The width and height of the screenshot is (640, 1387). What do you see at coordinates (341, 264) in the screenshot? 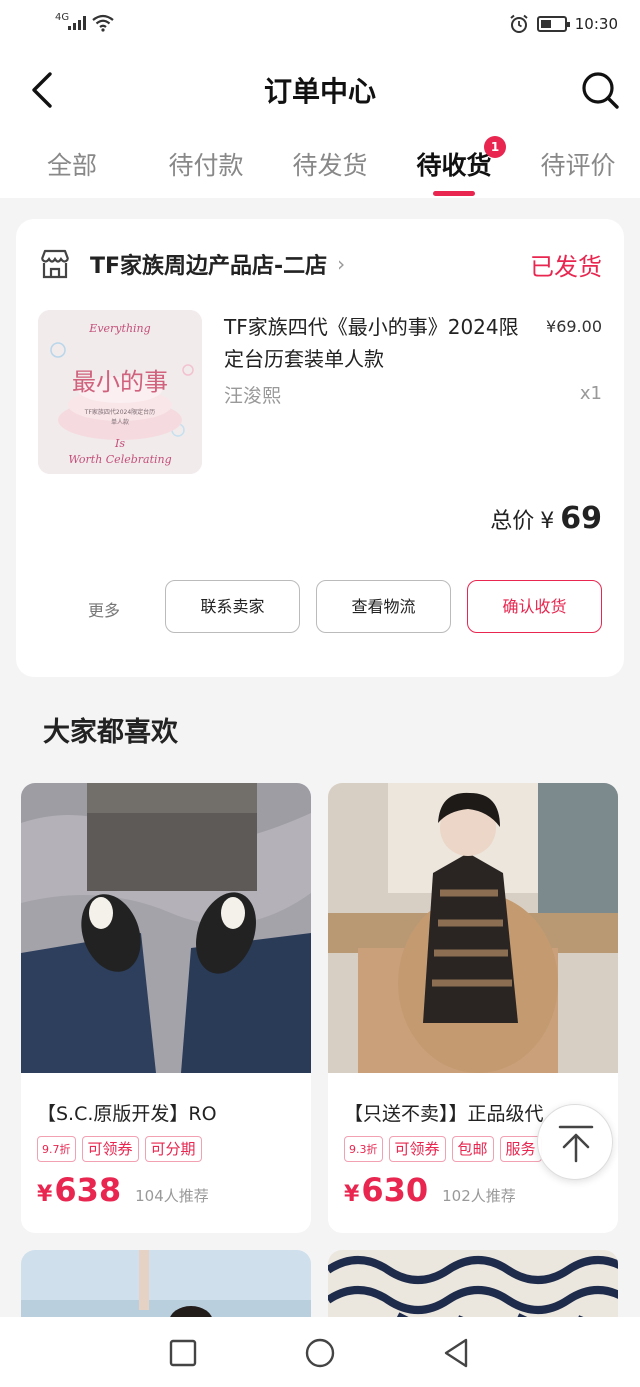
I see `chevron-right-icon: ›` at bounding box center [341, 264].